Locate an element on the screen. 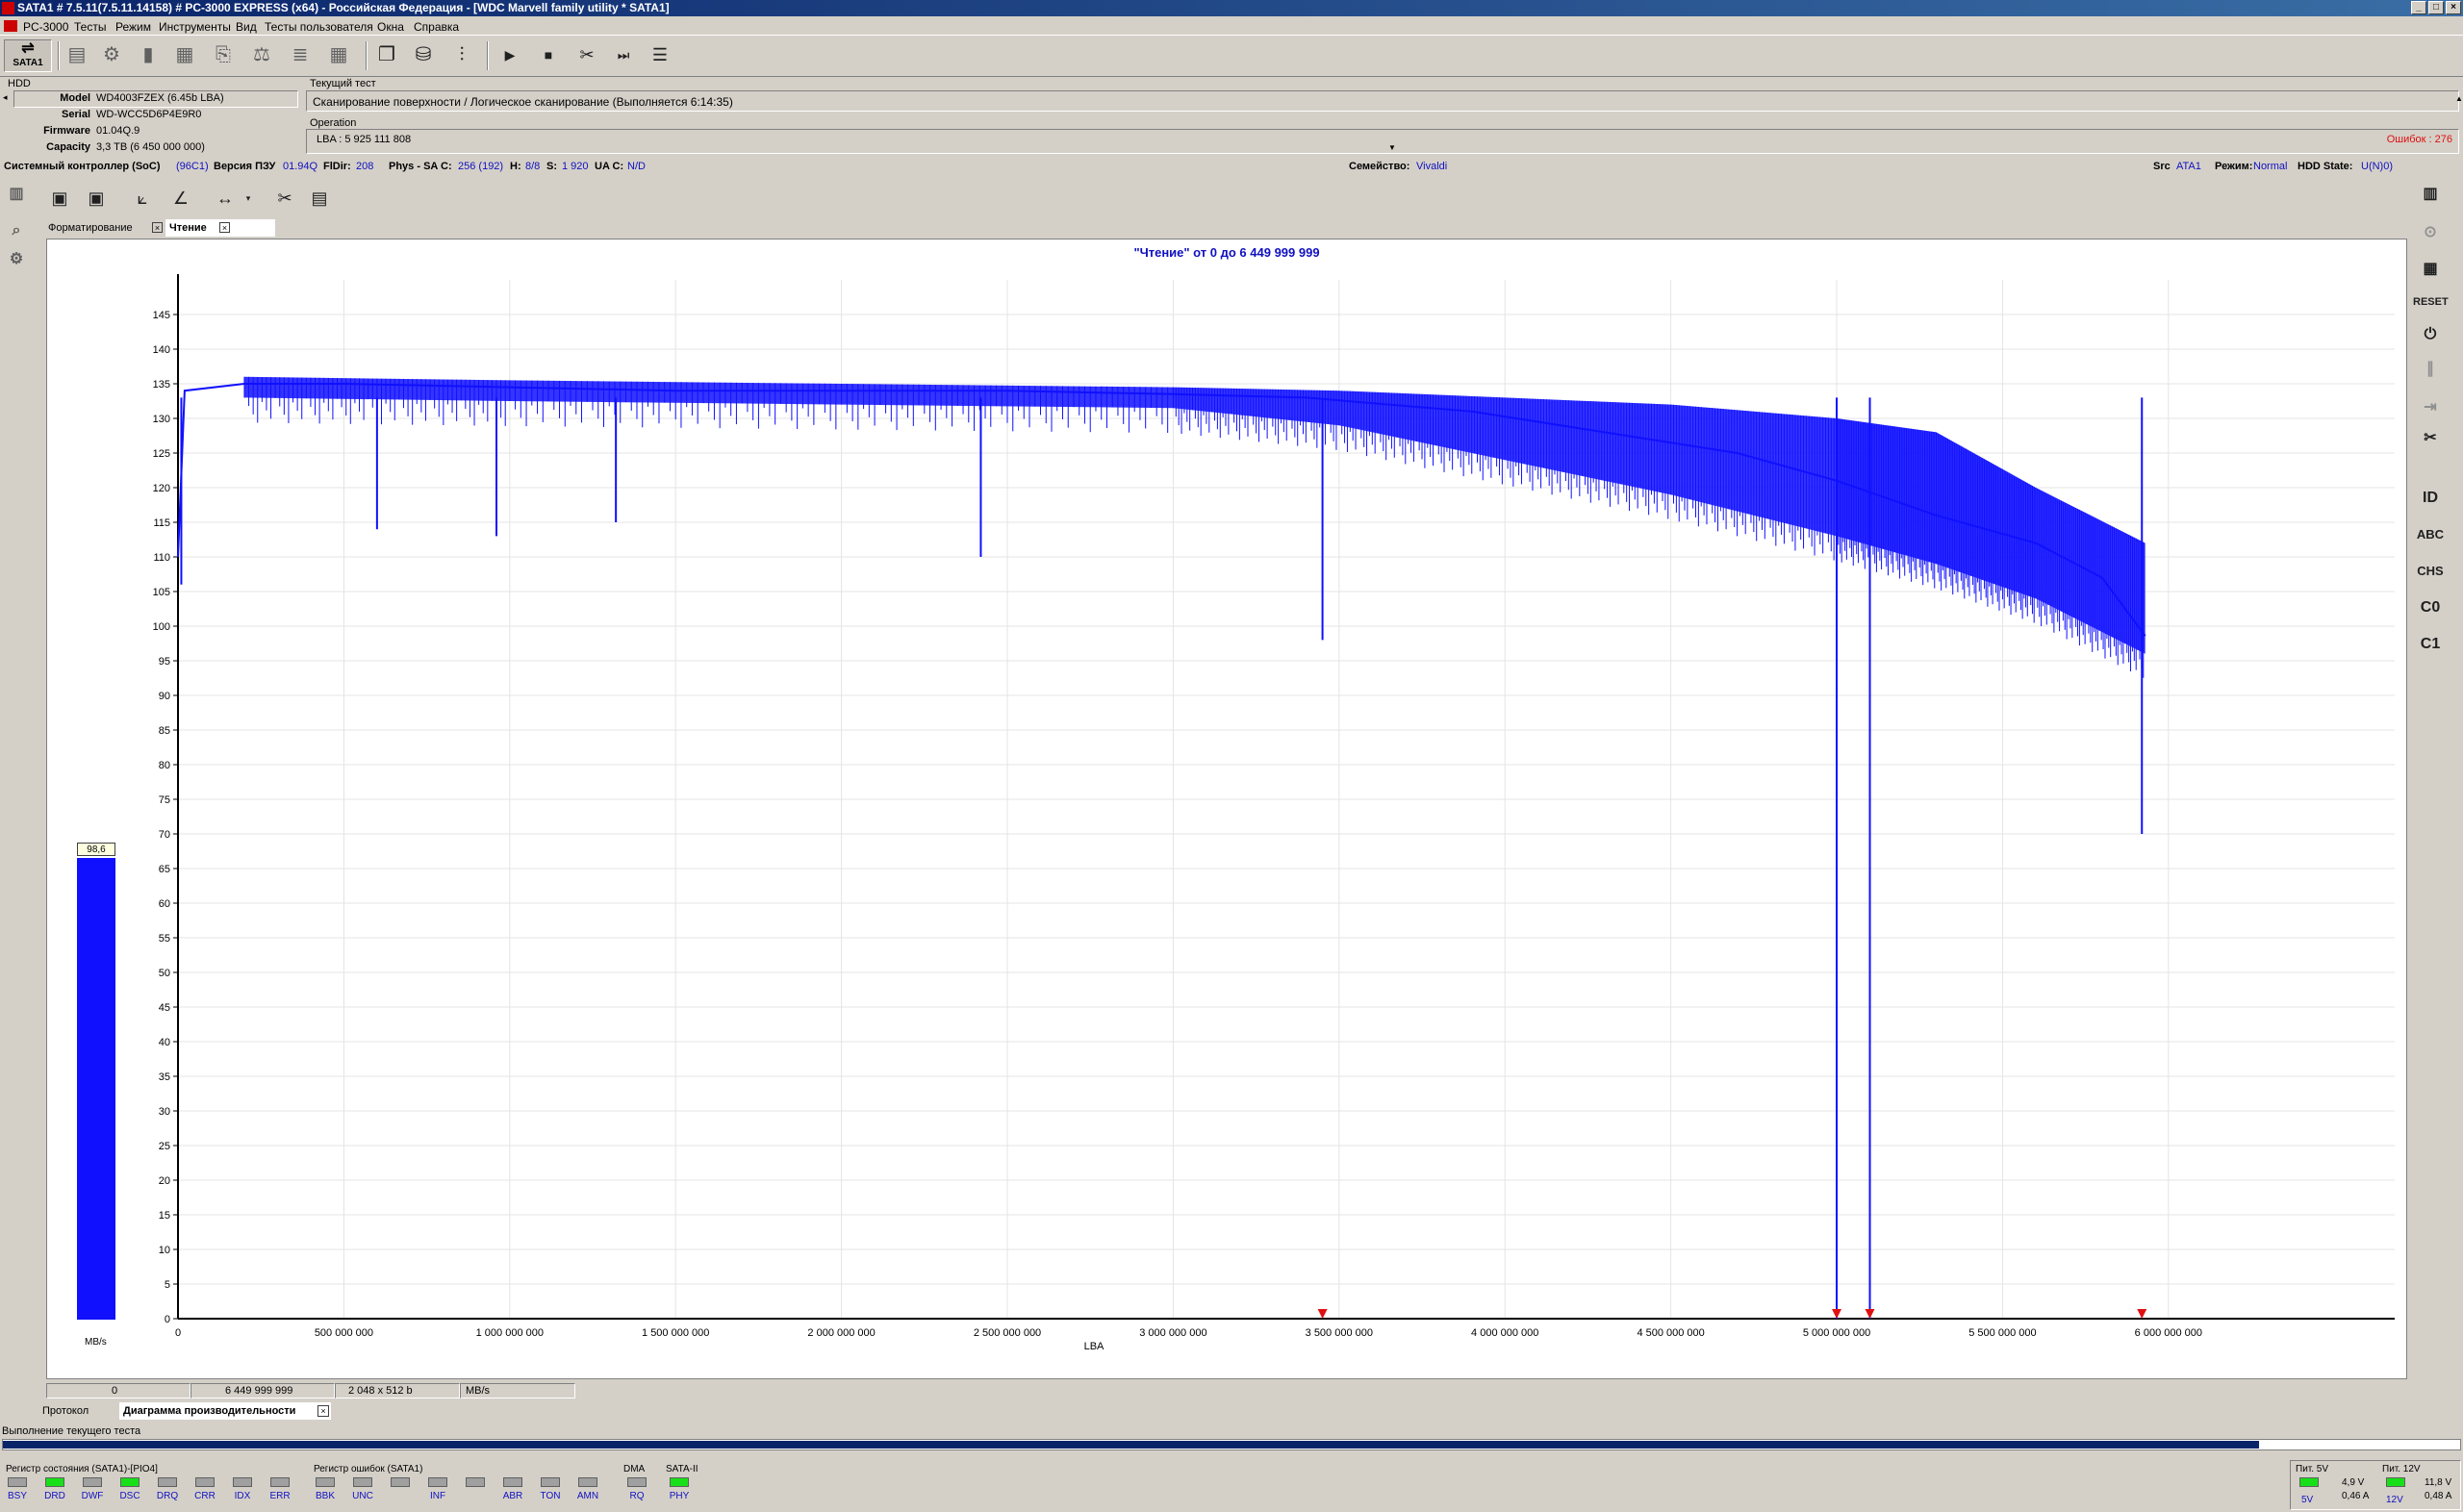 Image resolution: width=2463 pixels, height=1512 pixels. tab-protocol: Протокол is located at coordinates (80, 1411).